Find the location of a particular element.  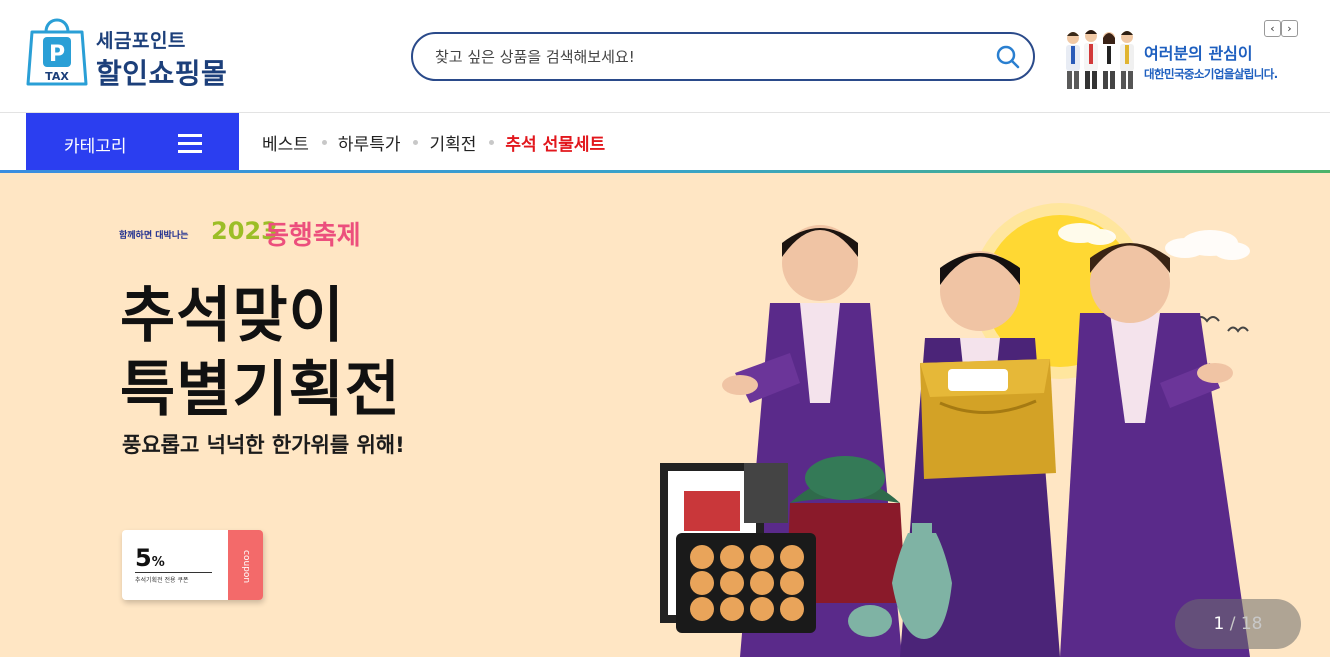

search-bar is located at coordinates (723, 56).